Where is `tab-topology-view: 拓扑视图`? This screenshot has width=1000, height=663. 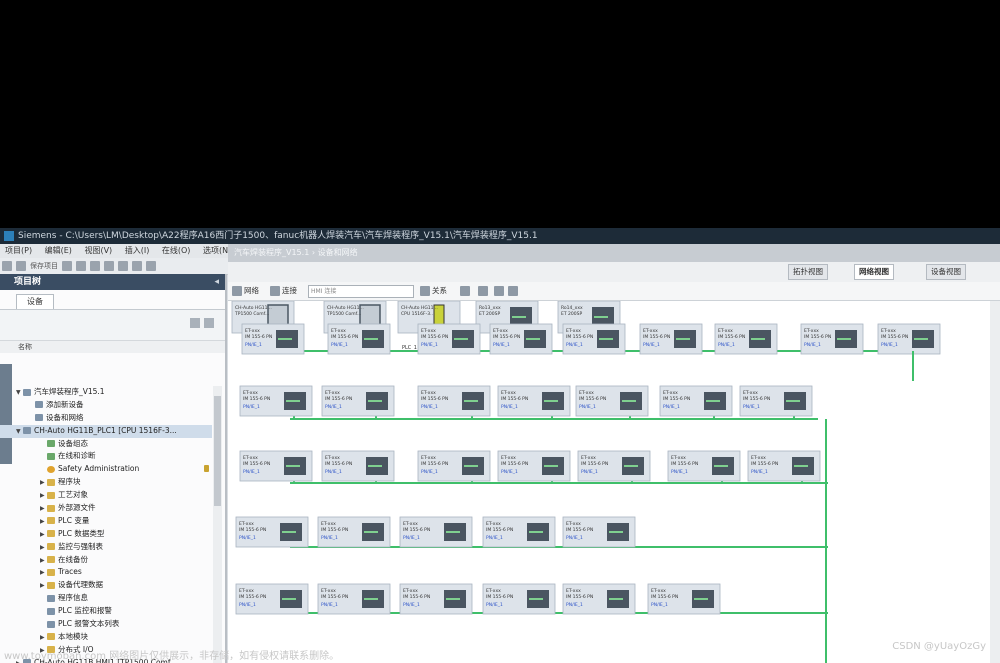
tab-topology-view: 拓扑视图 is located at coordinates (808, 272).